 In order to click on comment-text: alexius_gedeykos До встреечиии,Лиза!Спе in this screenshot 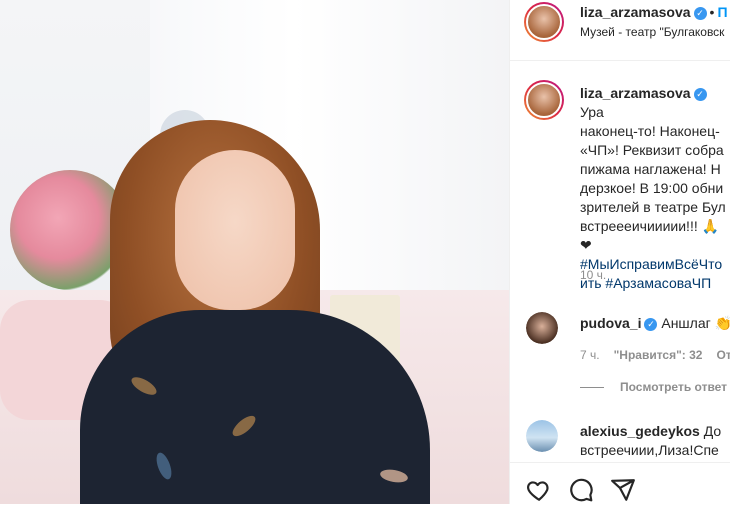, I will do `click(655, 441)`.